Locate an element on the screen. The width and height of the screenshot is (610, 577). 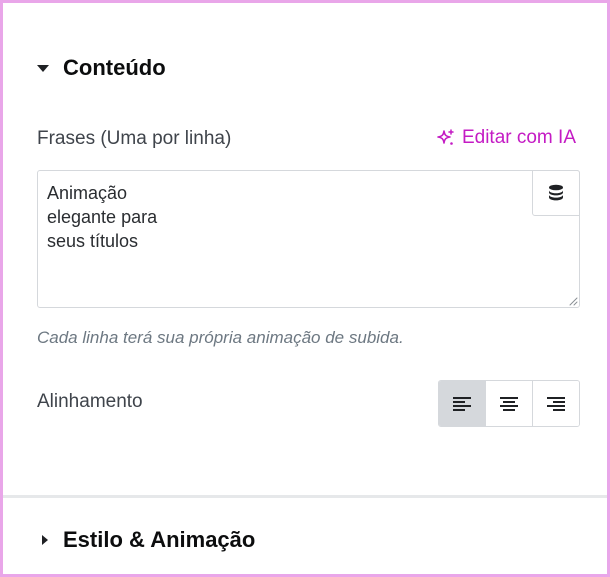
align-left-icon is located at coordinates (462, 403).